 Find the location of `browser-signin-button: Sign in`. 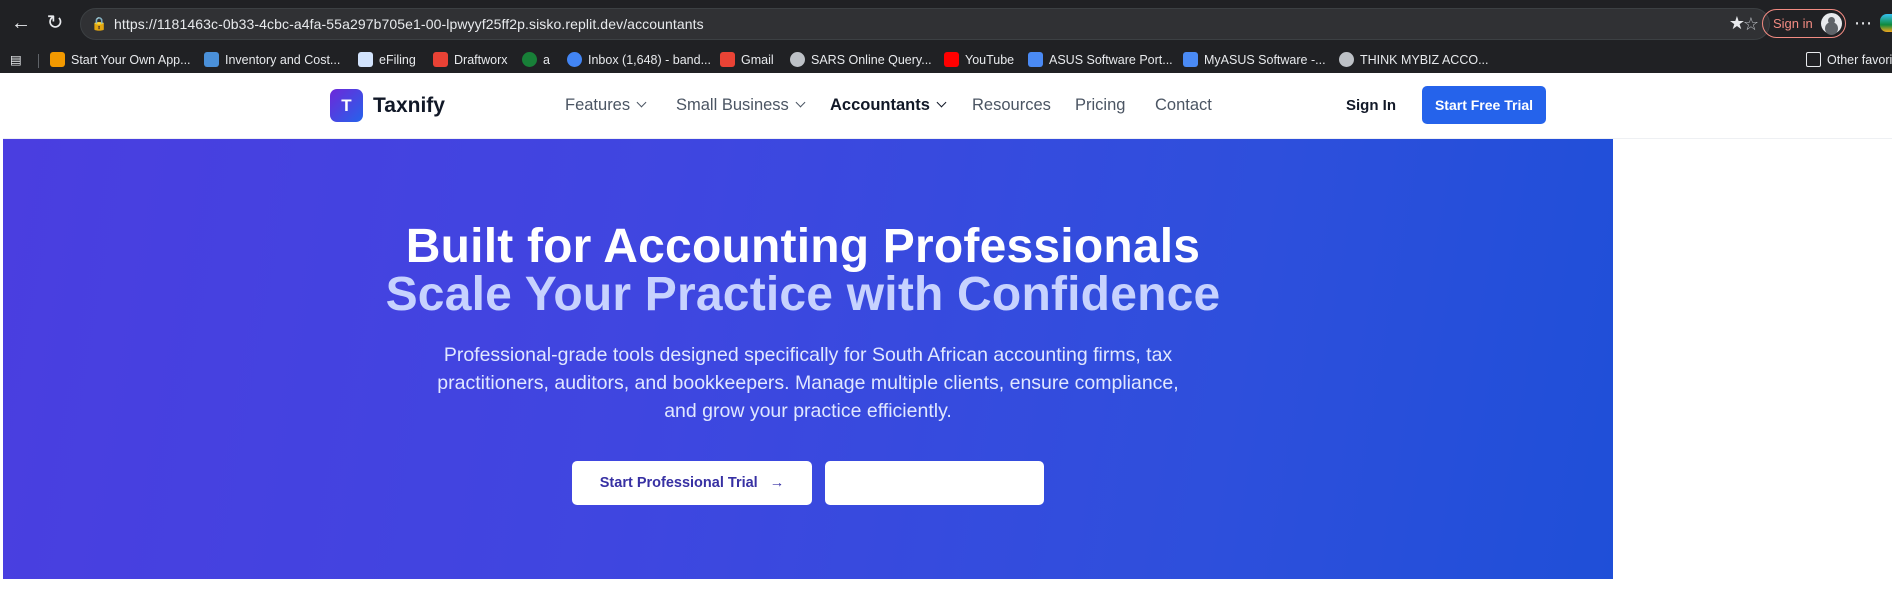

browser-signin-button: Sign in is located at coordinates (1804, 23).